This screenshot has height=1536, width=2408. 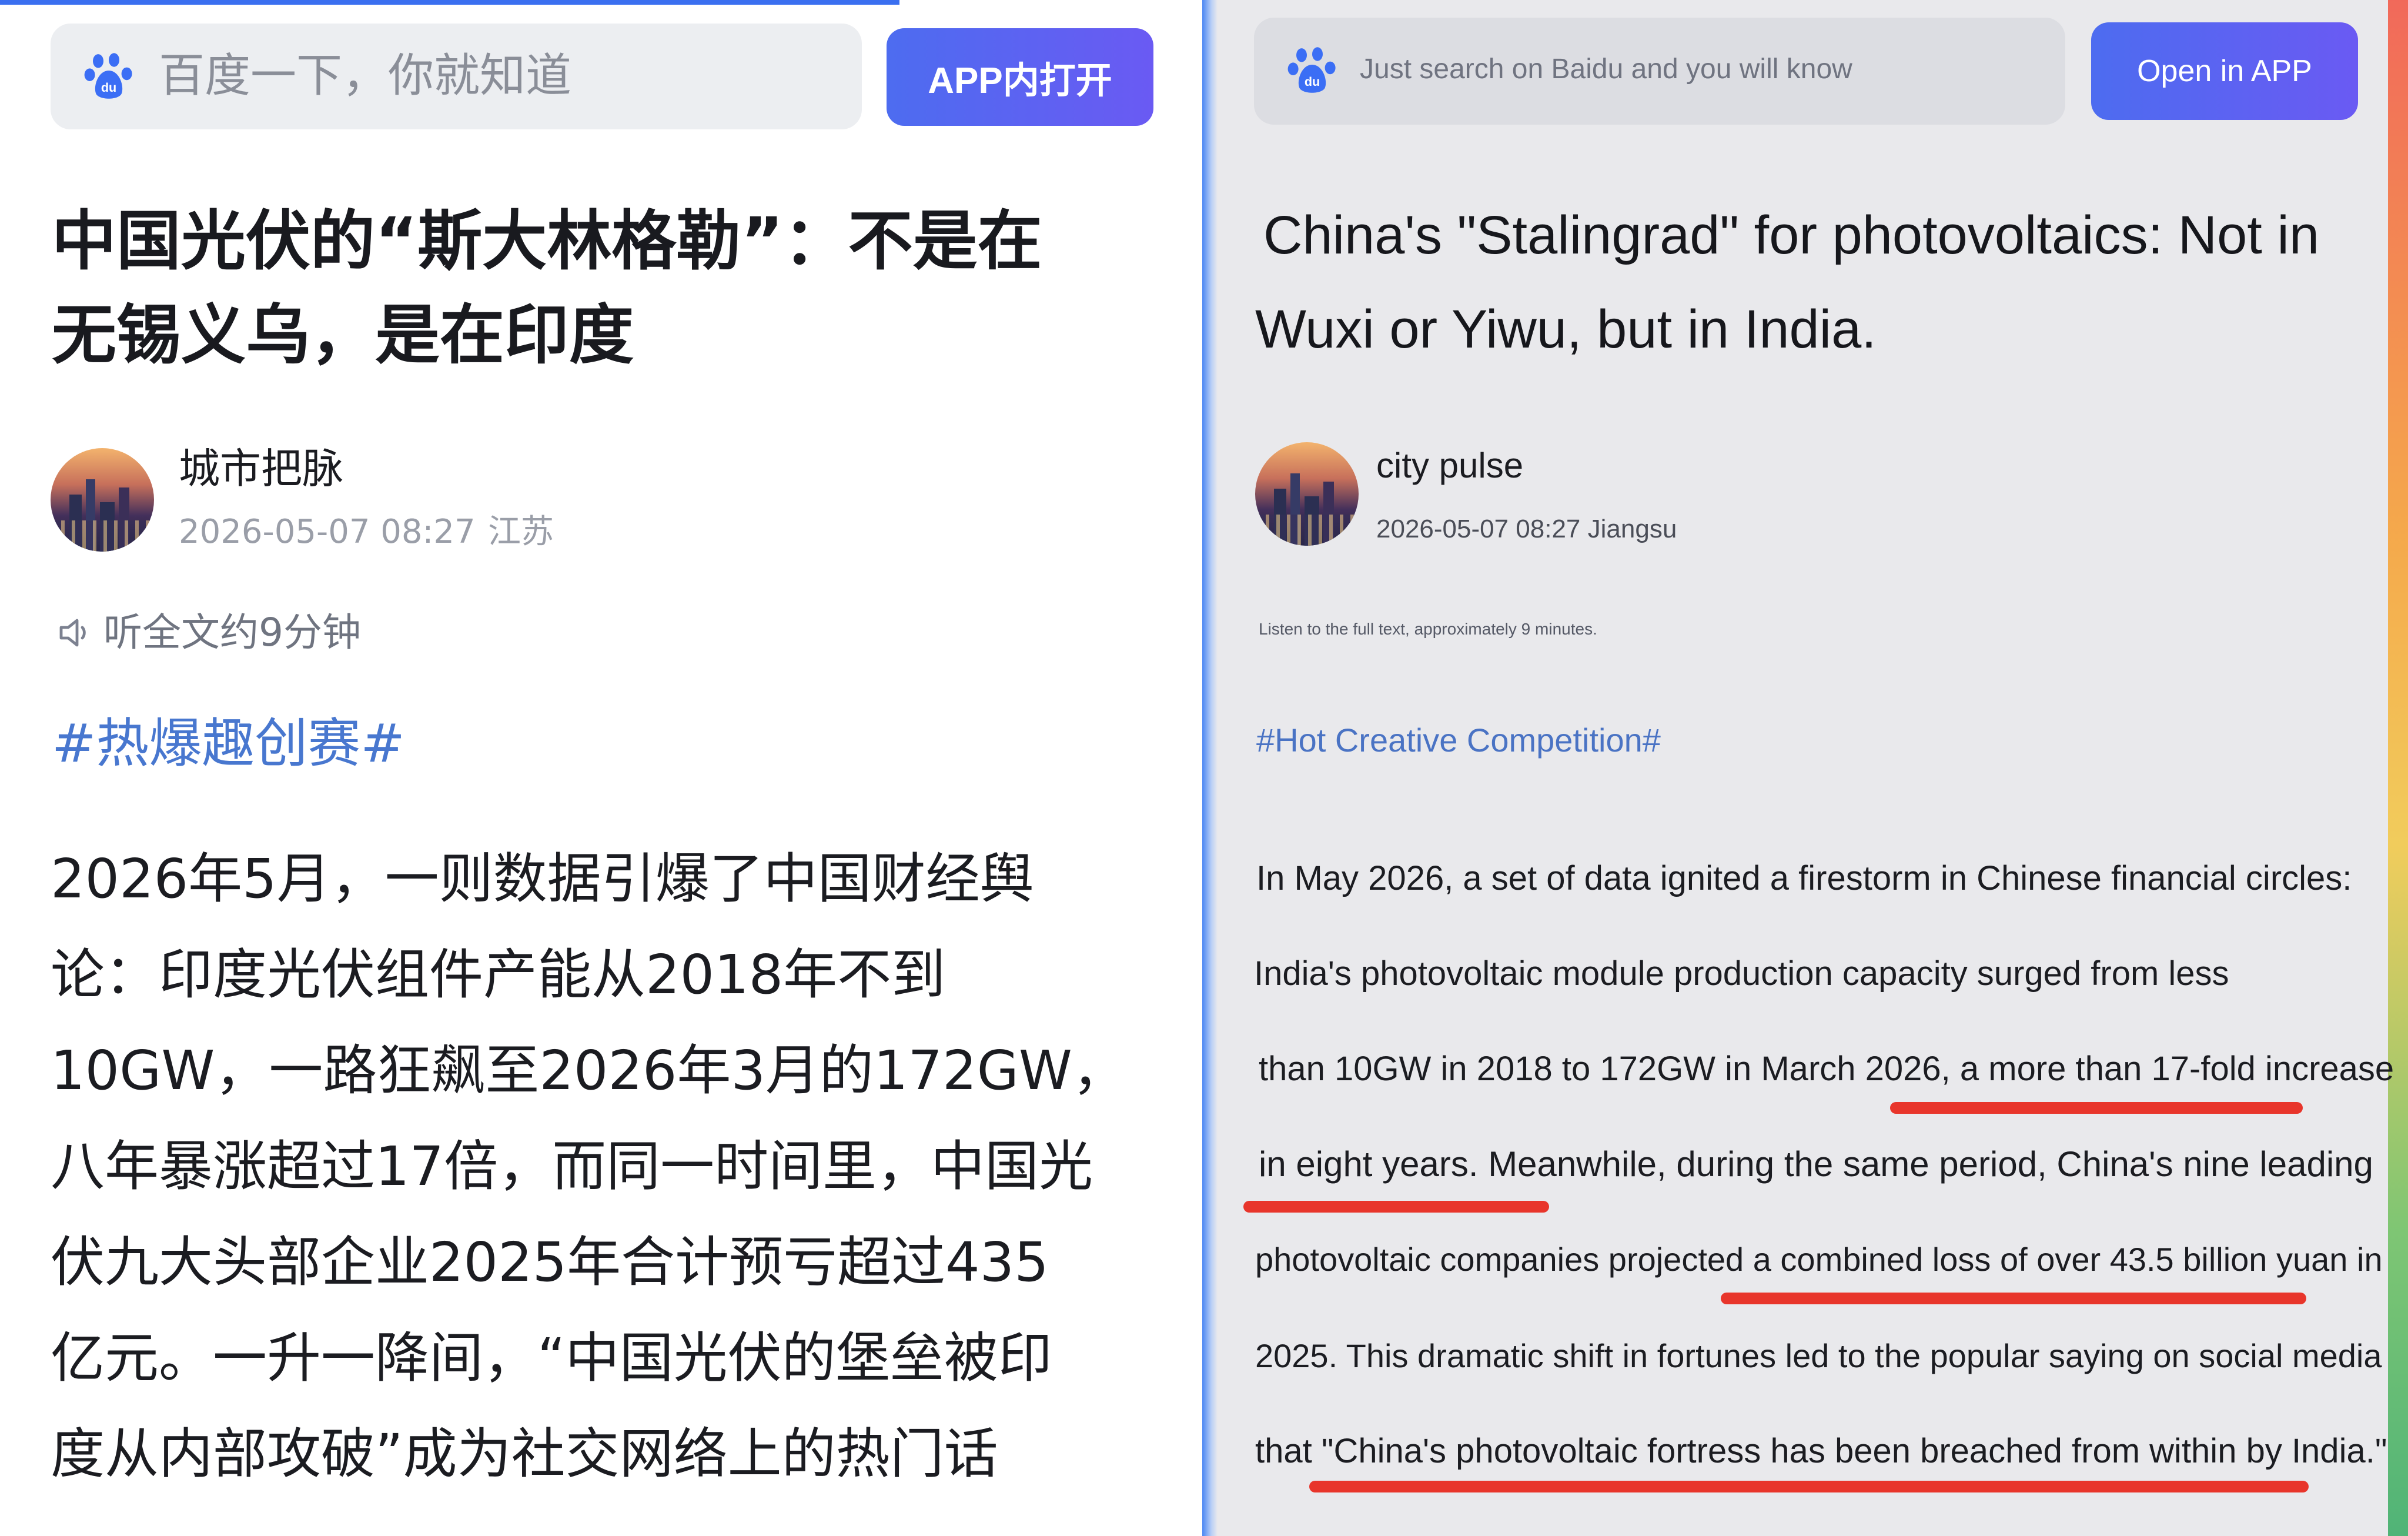 I want to click on publish-date: 2026-05-07 08:27, so click(x=327, y=532).